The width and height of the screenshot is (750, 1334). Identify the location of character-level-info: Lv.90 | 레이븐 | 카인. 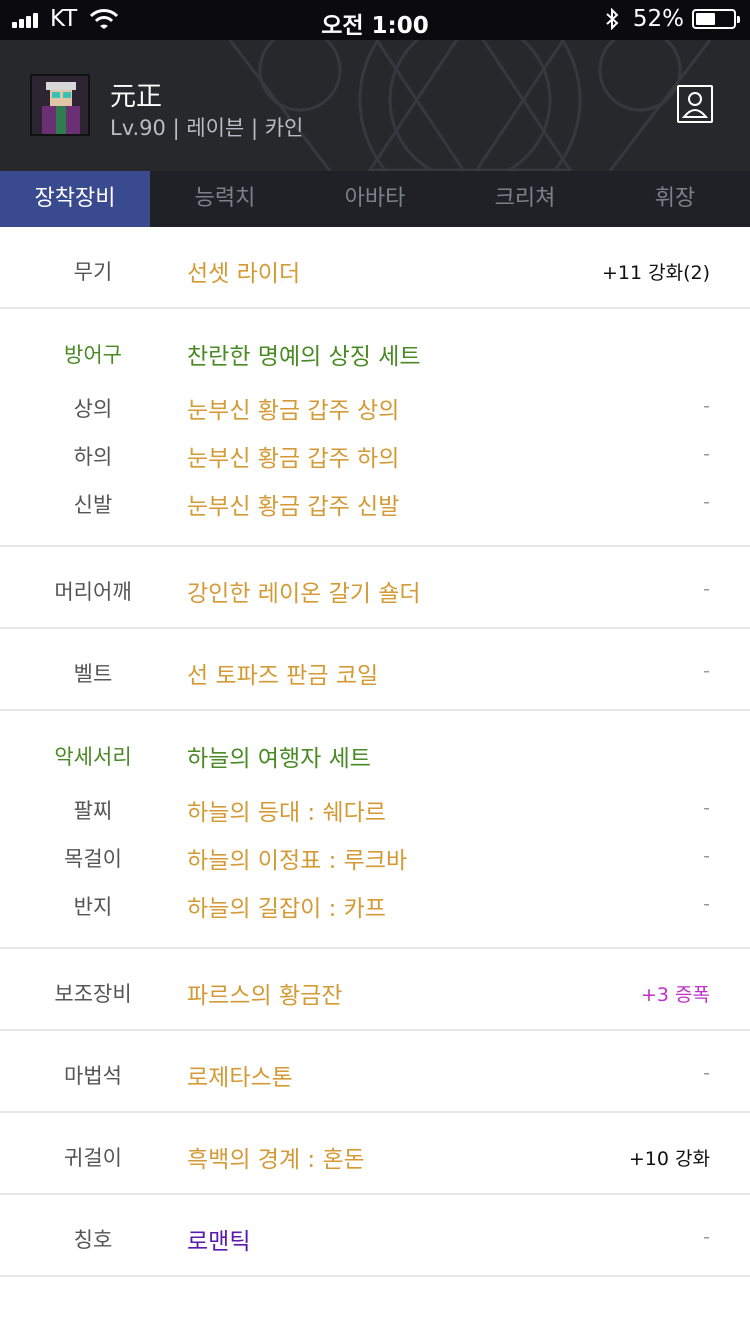
(207, 128).